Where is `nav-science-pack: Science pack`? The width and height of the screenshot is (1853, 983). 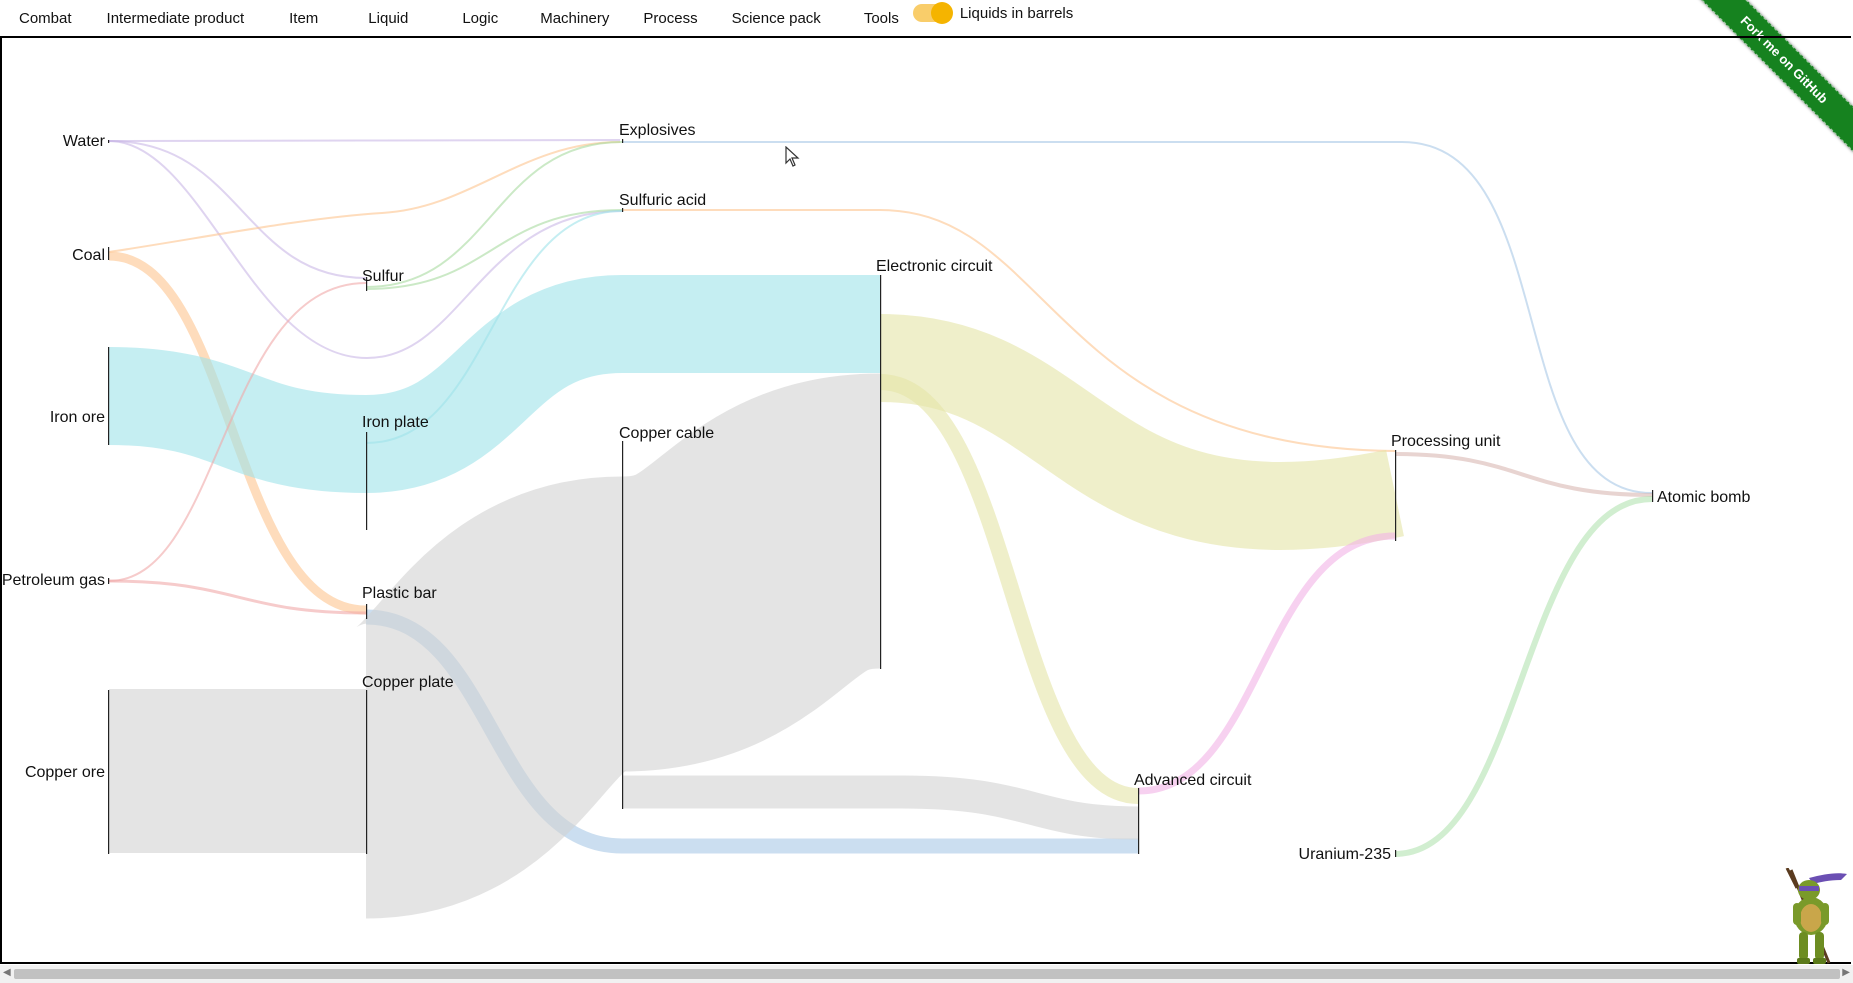 nav-science-pack: Science pack is located at coordinates (776, 18).